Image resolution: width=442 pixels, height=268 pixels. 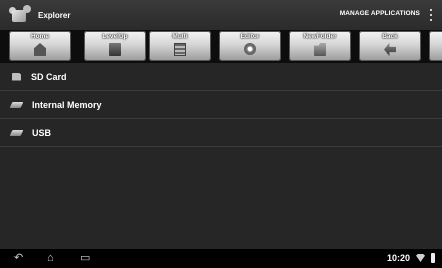 I want to click on sd-card-icon, so click(x=16, y=76).